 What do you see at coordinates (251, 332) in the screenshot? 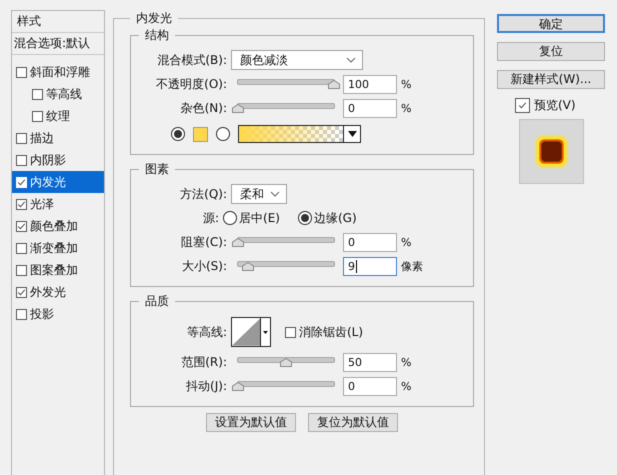
I see `contour-picker` at bounding box center [251, 332].